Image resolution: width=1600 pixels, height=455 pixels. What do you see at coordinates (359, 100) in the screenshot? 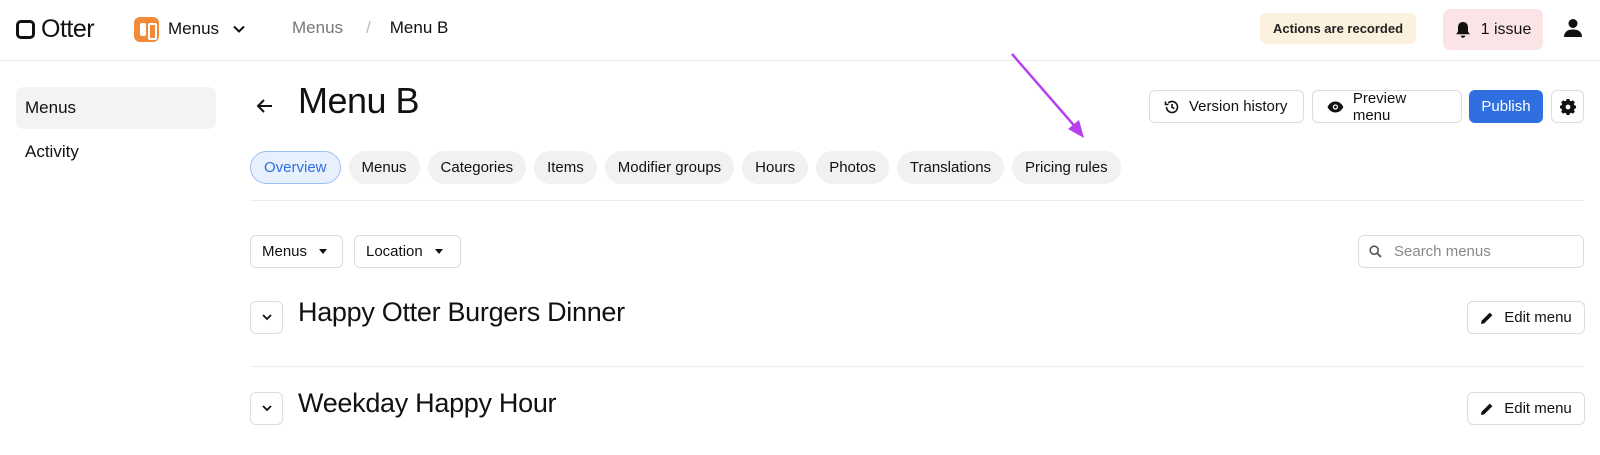
I see `page-title: Menu B` at bounding box center [359, 100].